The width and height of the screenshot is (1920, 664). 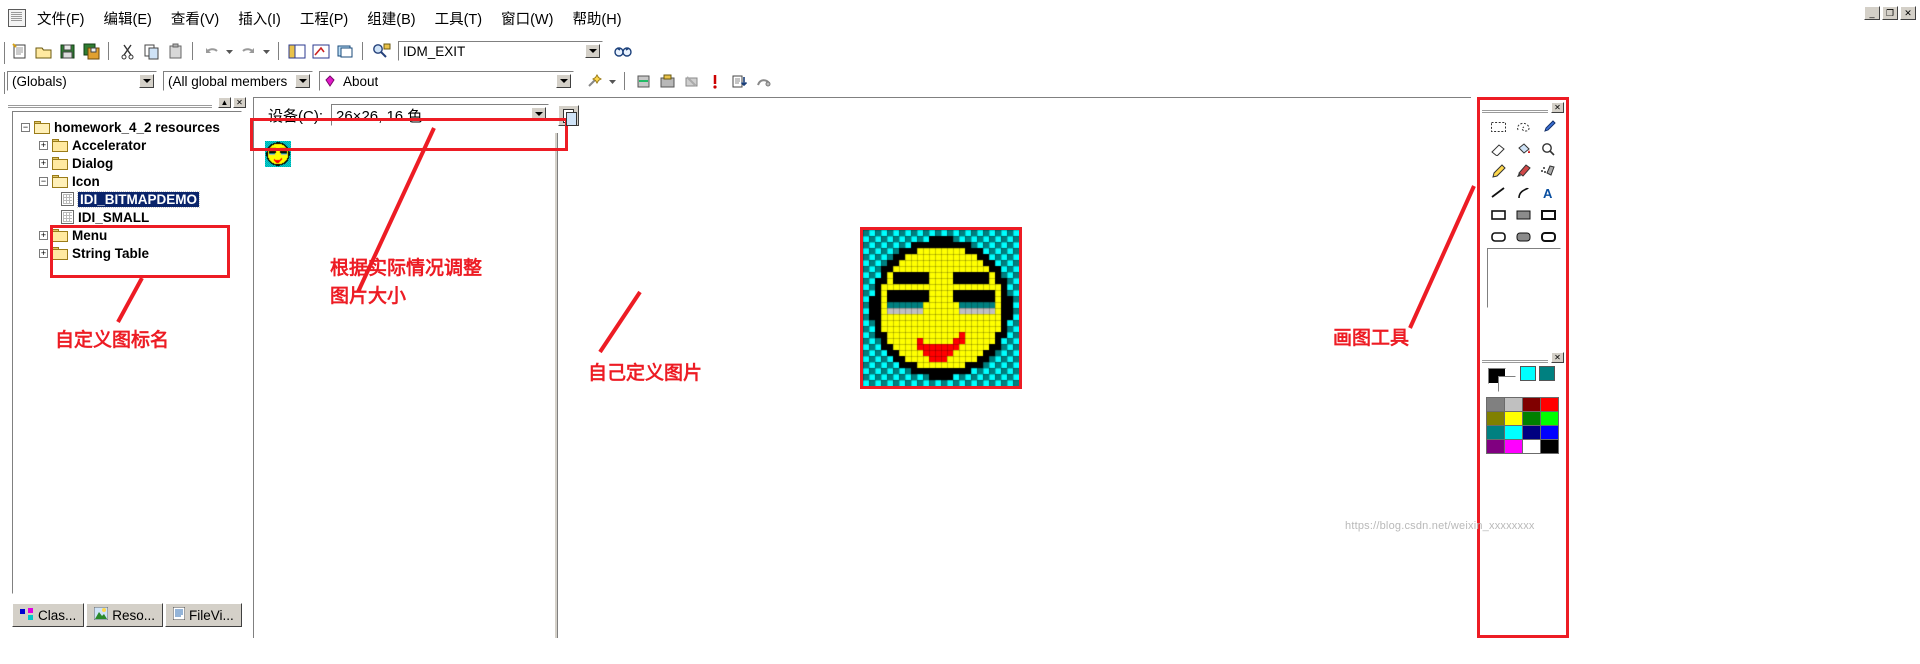 I want to click on tree-node-icon-folder: − Icon, so click(x=131, y=181).